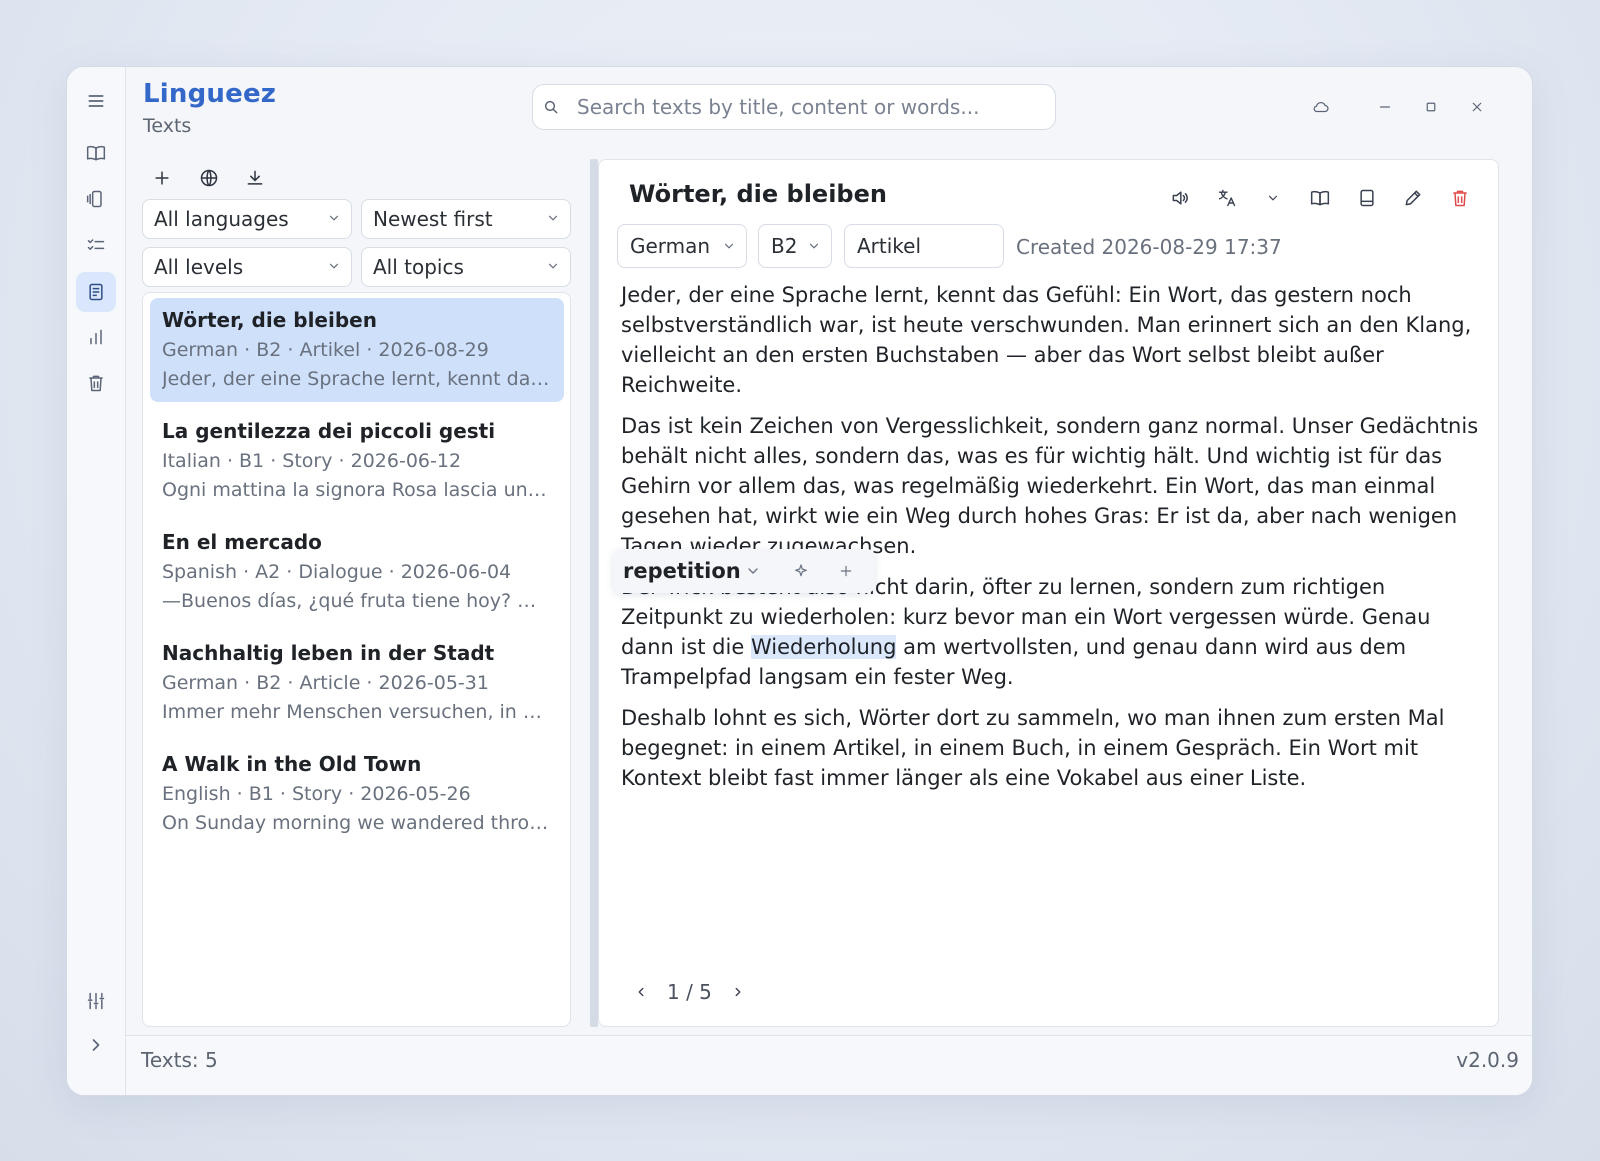  What do you see at coordinates (199, 267) in the screenshot?
I see `level-filter-value: All levels` at bounding box center [199, 267].